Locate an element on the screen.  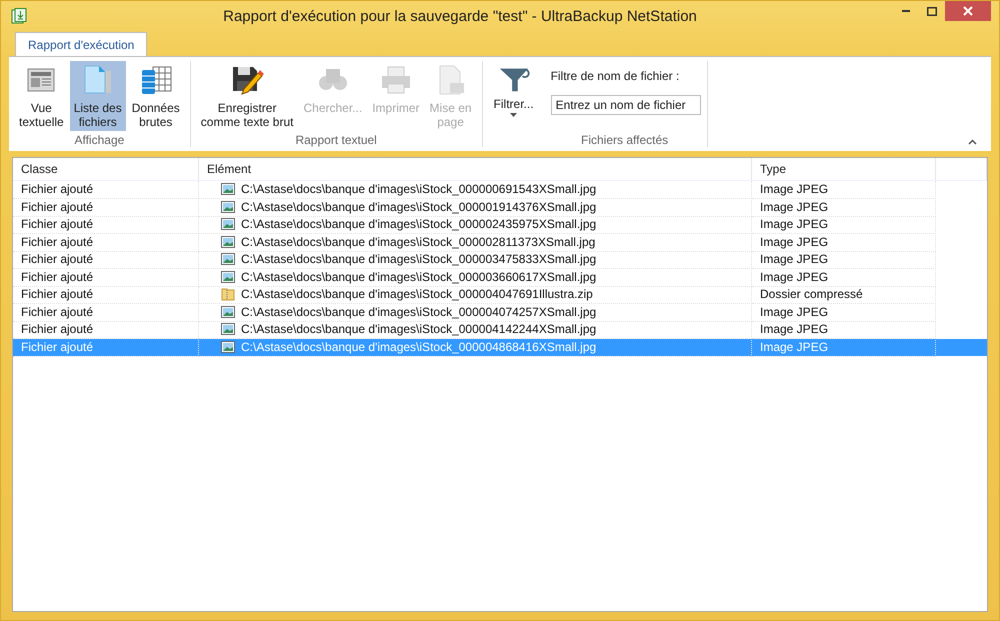
table-cell: C:\Astase\docs\banque d'images\iStock_000002811373XSmall.jpg is located at coordinates (418, 241).